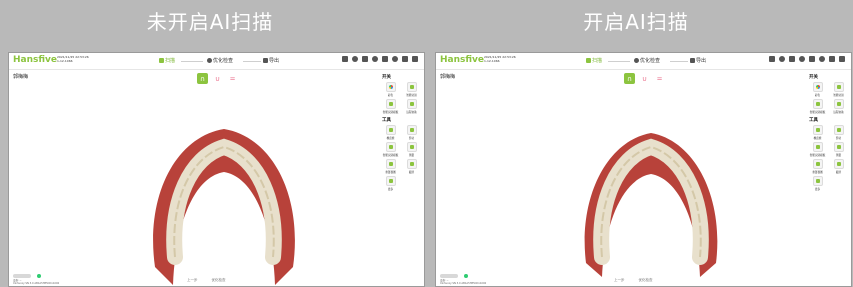 Image resolution: width=853 pixels, height=287 pixels. What do you see at coordinates (838, 87) in the screenshot?
I see `cut-icon` at bounding box center [838, 87].